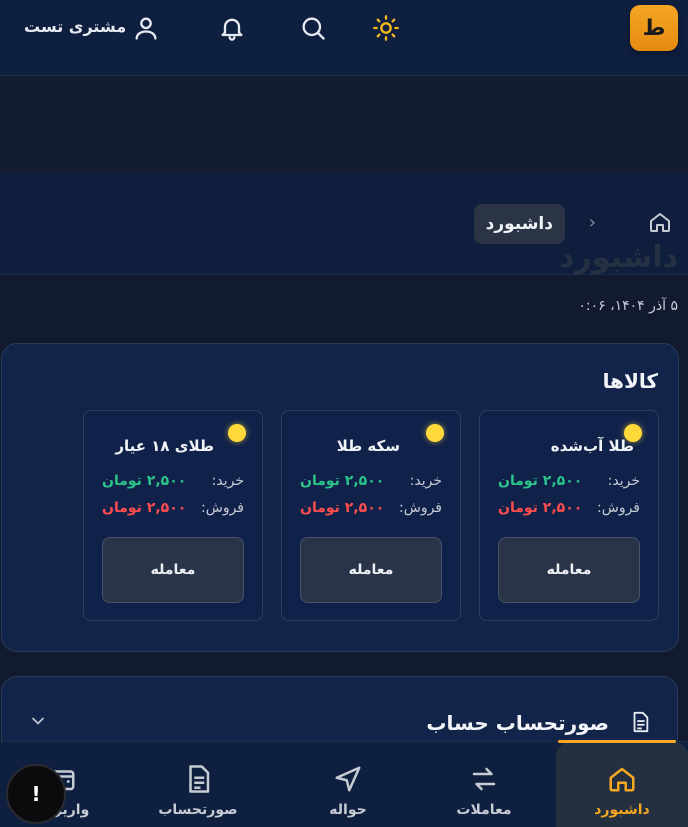 The image size is (688, 827). What do you see at coordinates (519, 224) in the screenshot?
I see `breadcrumb-current: داشبورد` at bounding box center [519, 224].